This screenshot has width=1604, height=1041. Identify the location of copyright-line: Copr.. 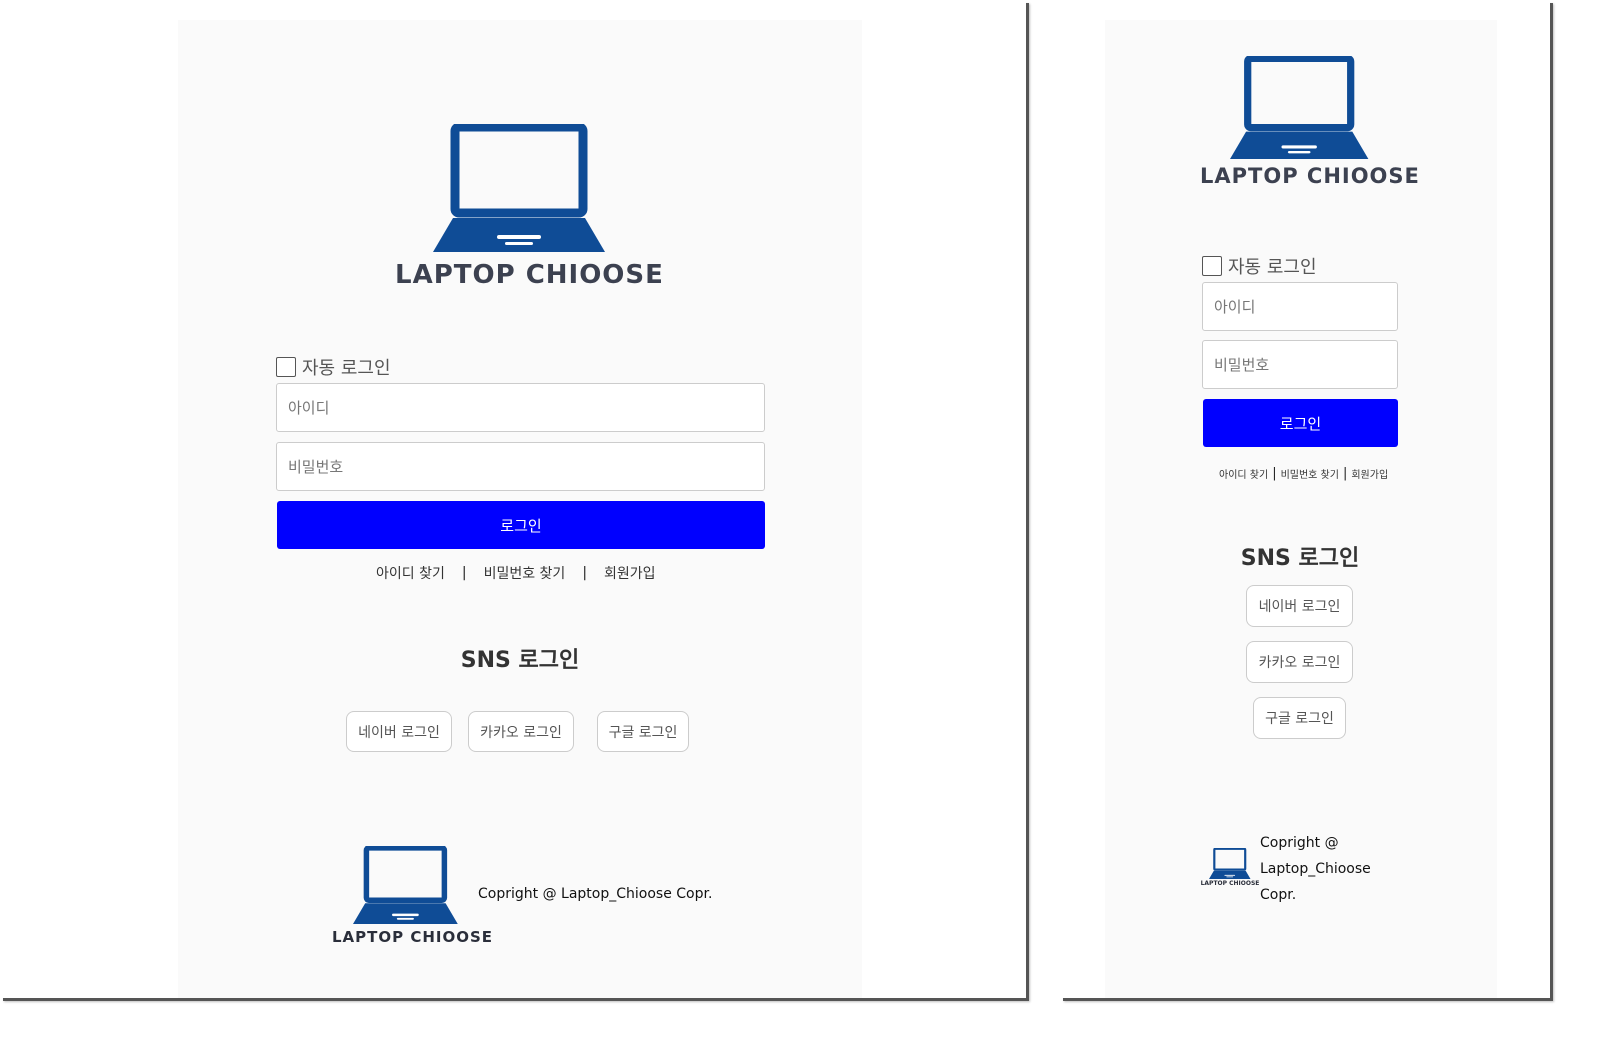
(1278, 895).